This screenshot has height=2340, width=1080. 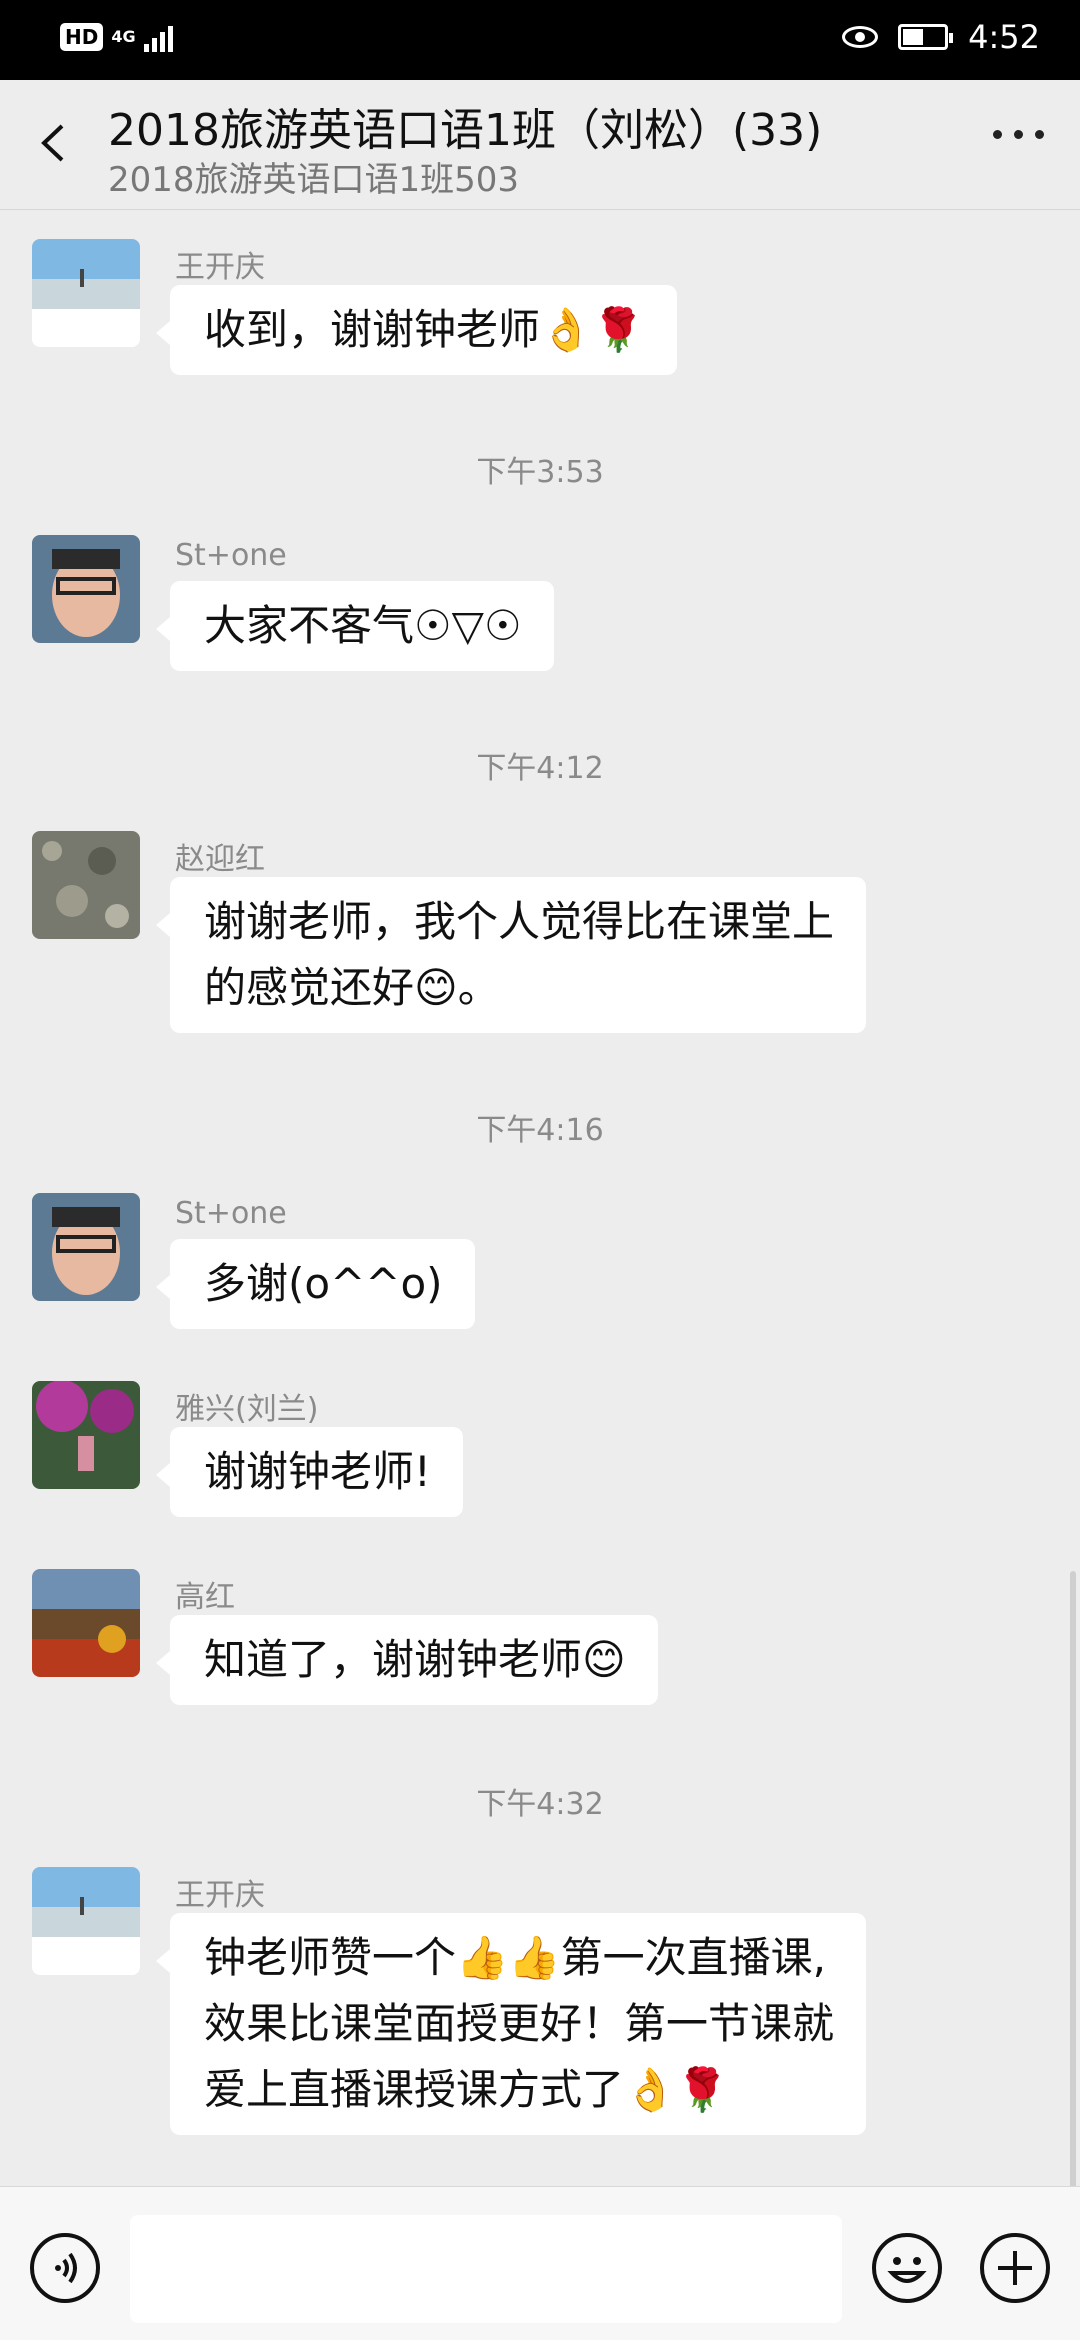 What do you see at coordinates (123, 36) in the screenshot?
I see `network-type: 4G` at bounding box center [123, 36].